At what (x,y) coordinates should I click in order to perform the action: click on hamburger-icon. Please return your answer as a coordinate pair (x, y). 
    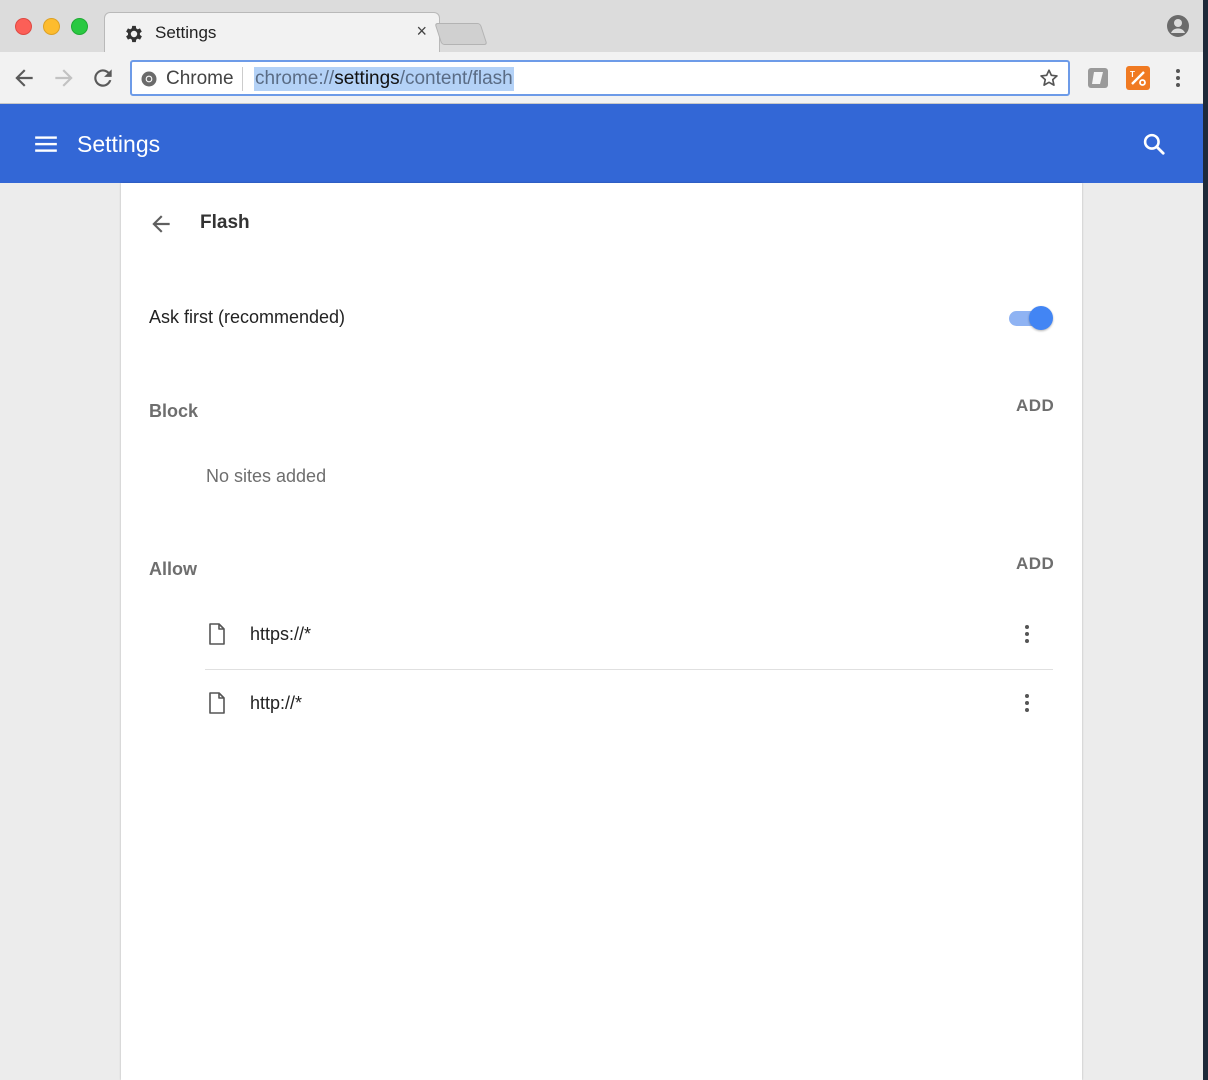
    Looking at the image, I should click on (46, 144).